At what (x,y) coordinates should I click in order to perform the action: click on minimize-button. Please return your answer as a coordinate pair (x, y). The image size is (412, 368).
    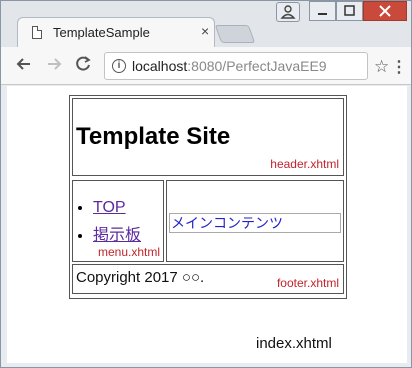
    Looking at the image, I should click on (322, 11).